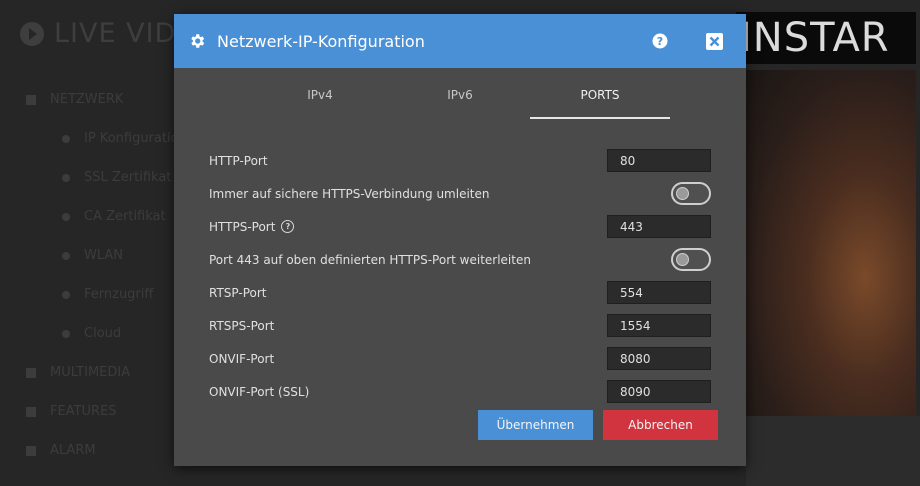 The width and height of the screenshot is (920, 486). What do you see at coordinates (659, 391) in the screenshot?
I see `onvif-ssl-port-input: 8090` at bounding box center [659, 391].